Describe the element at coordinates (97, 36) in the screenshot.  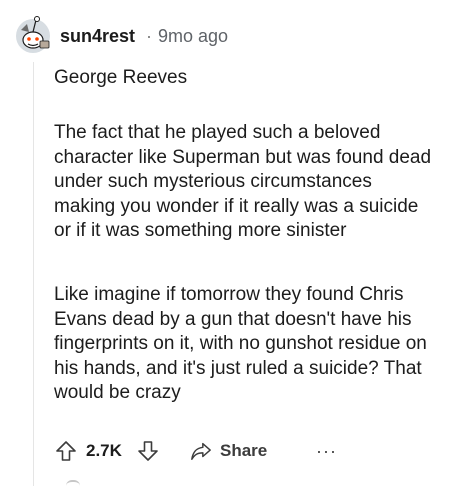
I see `username: sun4rest` at that location.